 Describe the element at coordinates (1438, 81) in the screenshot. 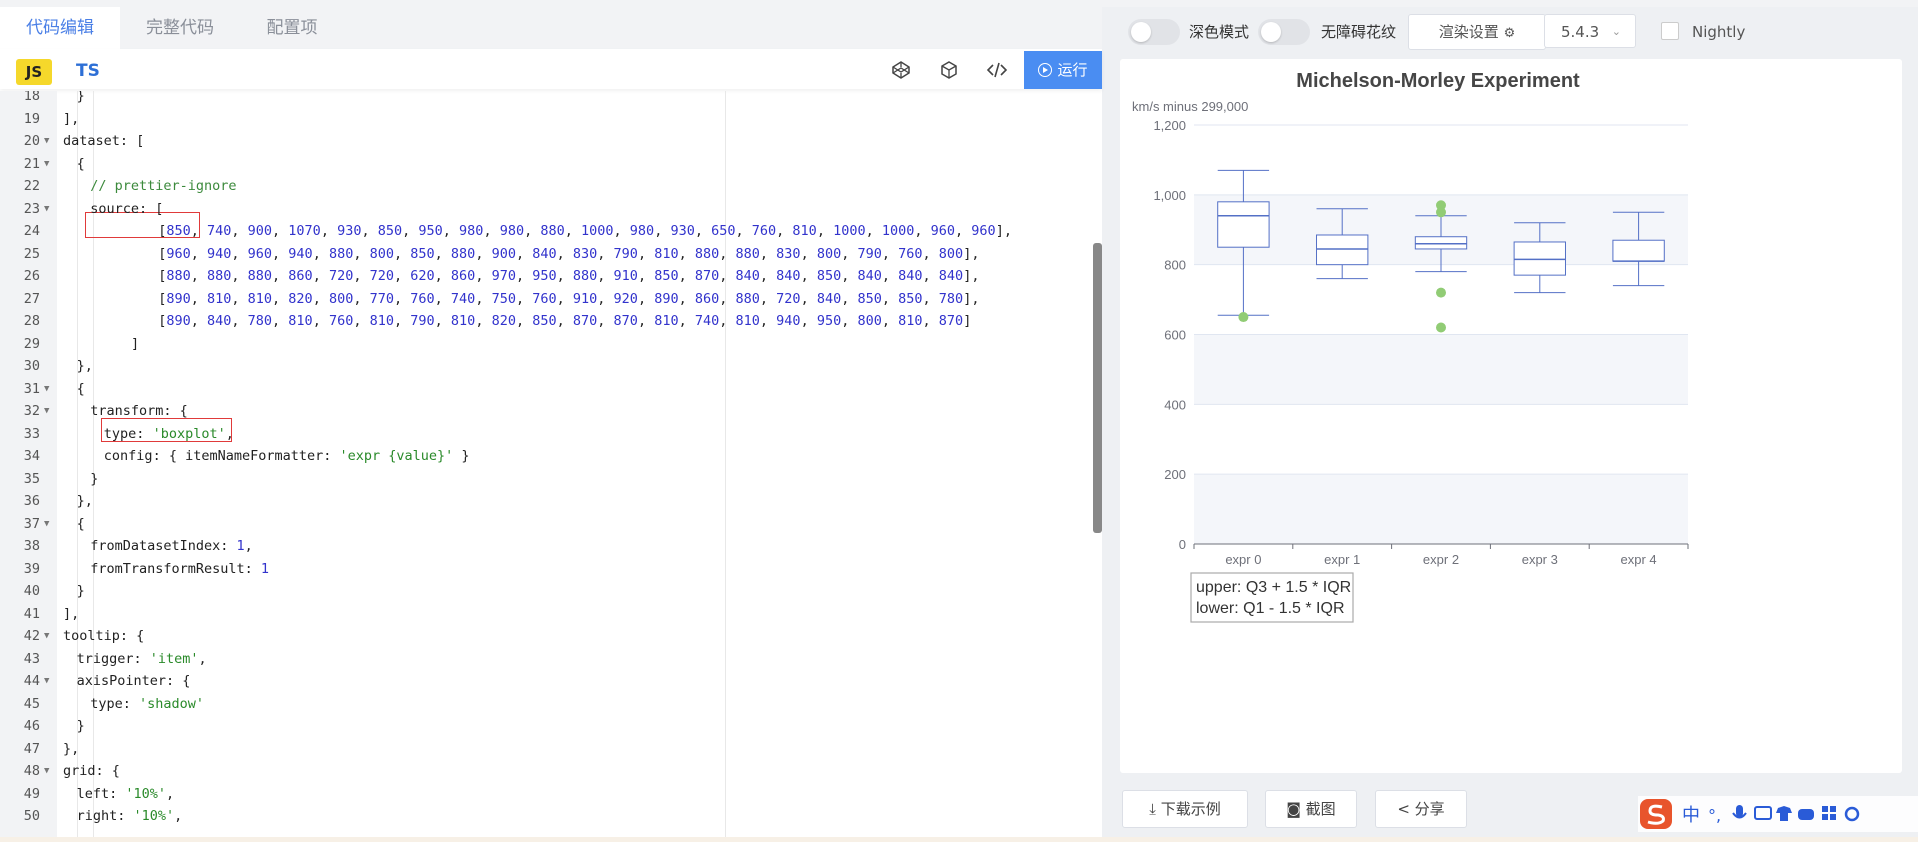

I see `chart-title: Michelson-Morley Experiment` at that location.